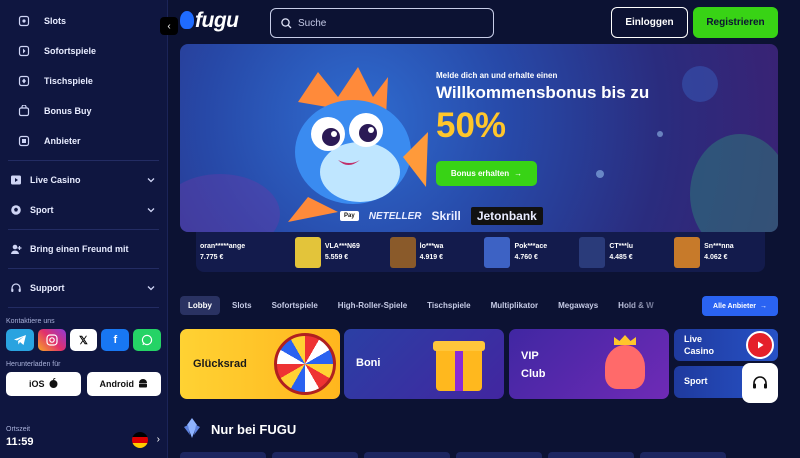 Image resolution: width=800 pixels, height=458 pixels. What do you see at coordinates (83, 51) in the screenshot?
I see `sidebar-item-sofortspiele: Sofortspiele` at bounding box center [83, 51].